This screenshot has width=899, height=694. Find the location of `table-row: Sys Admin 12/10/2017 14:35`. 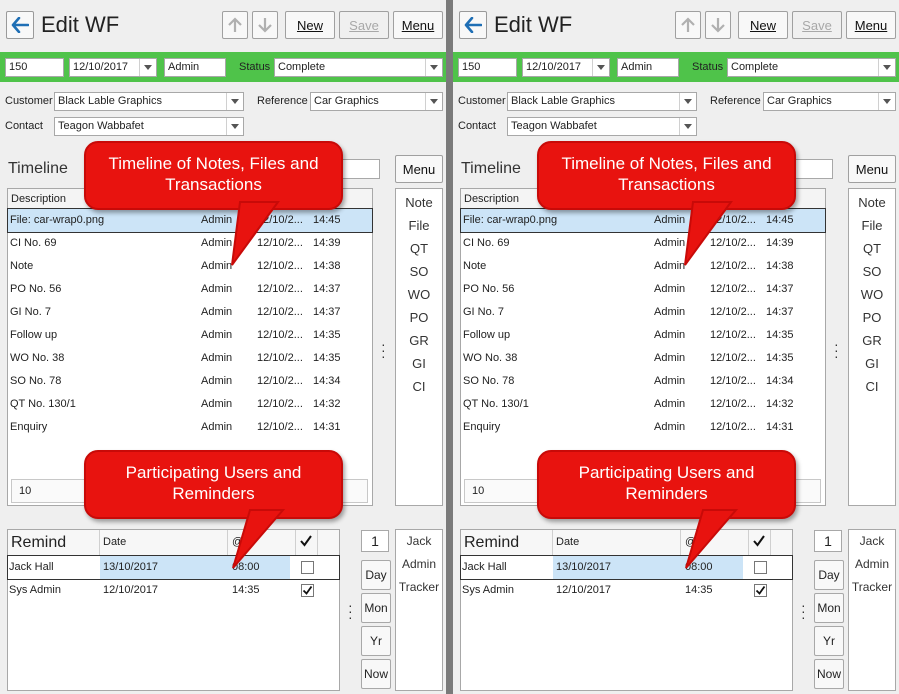

table-row: Sys Admin 12/10/2017 14:35 is located at coordinates (173, 590).